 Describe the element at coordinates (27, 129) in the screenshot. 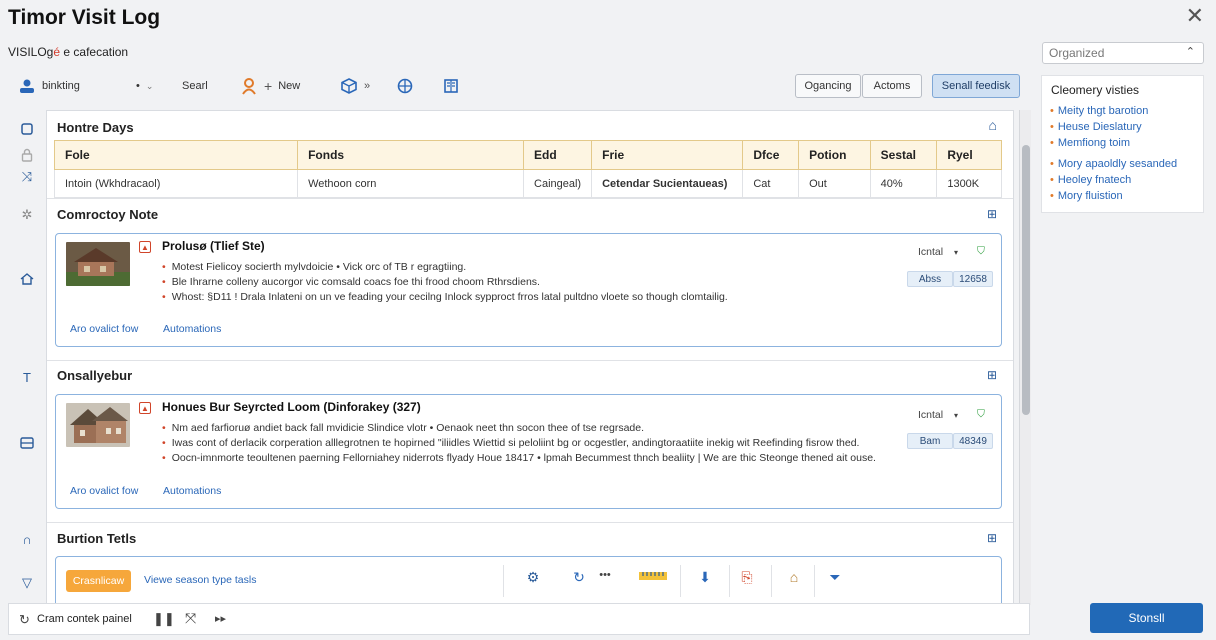

I see `square-icon` at that location.